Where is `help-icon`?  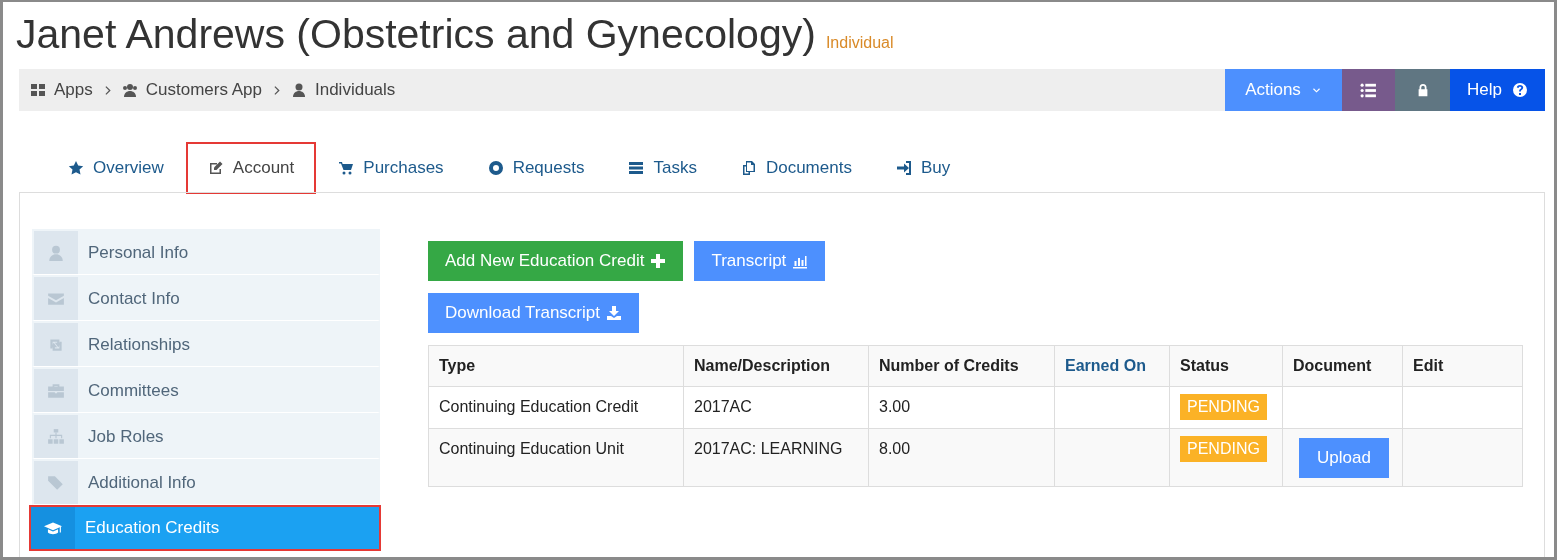 help-icon is located at coordinates (1520, 90).